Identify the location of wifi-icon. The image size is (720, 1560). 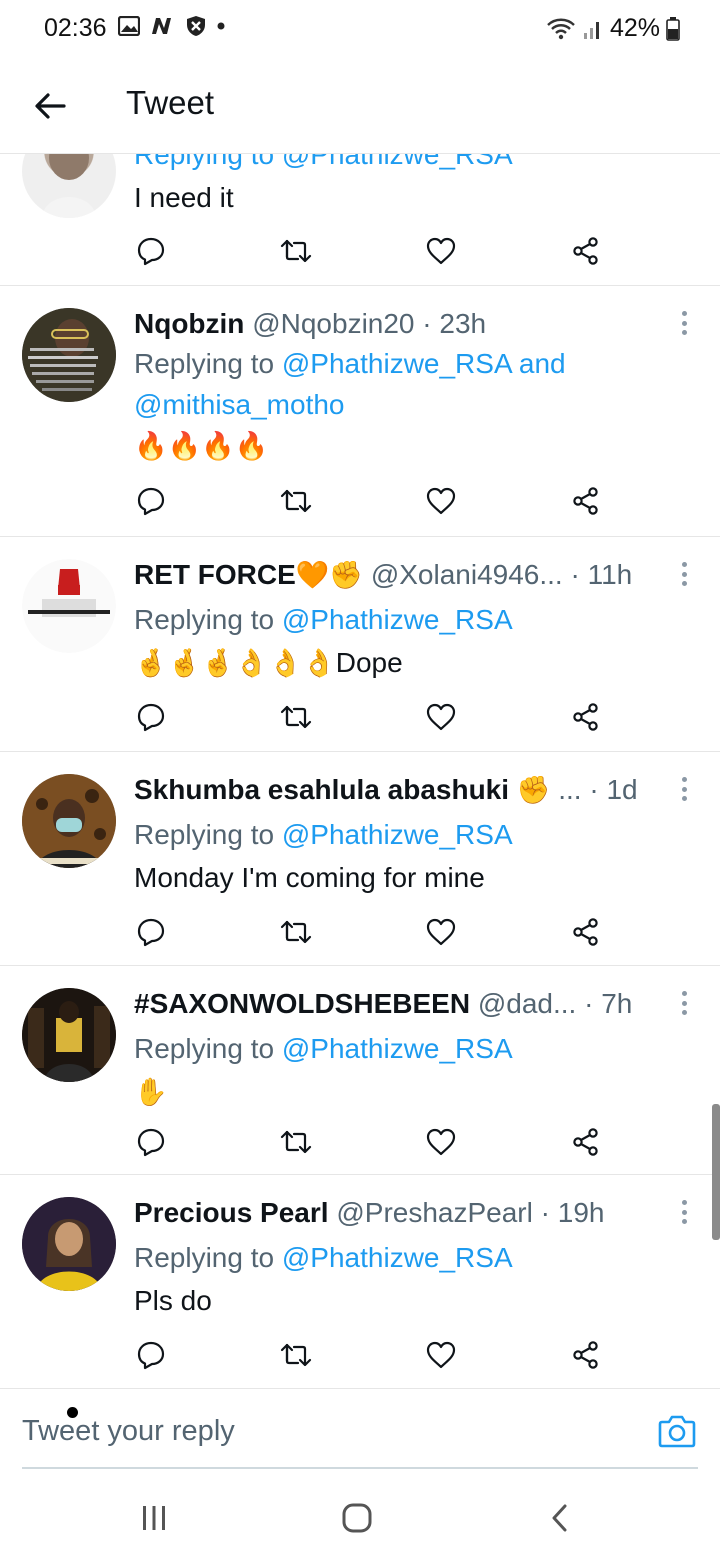
(561, 28).